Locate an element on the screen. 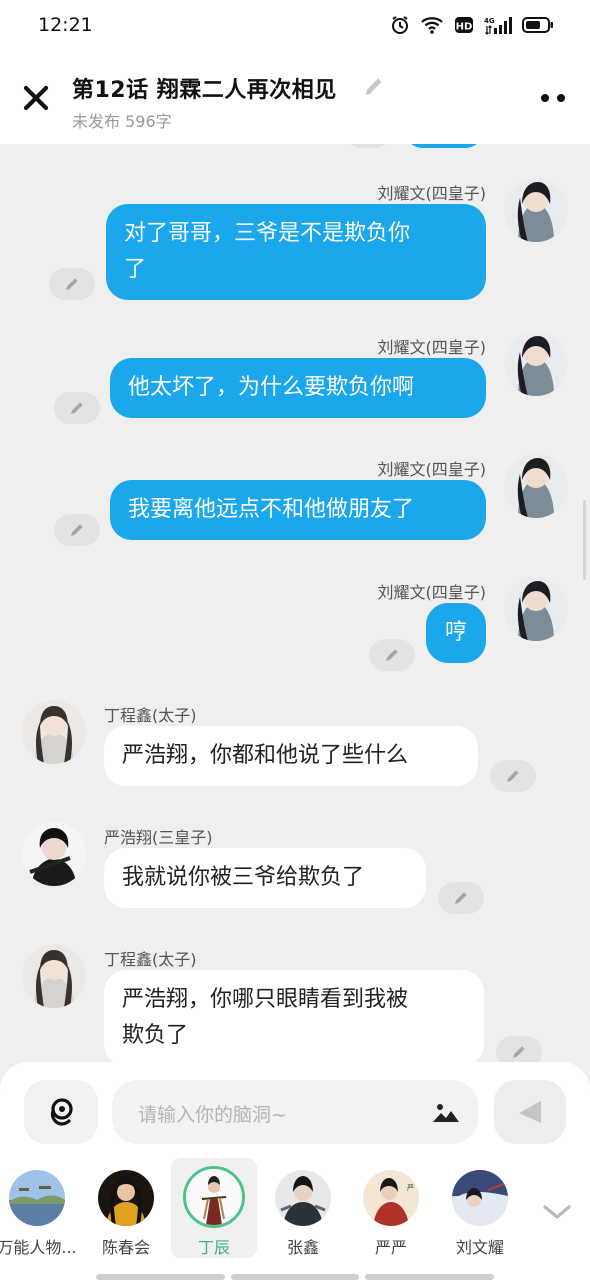 The image size is (590, 1280). character-item-selected: 丁辰 is located at coordinates (214, 1208).